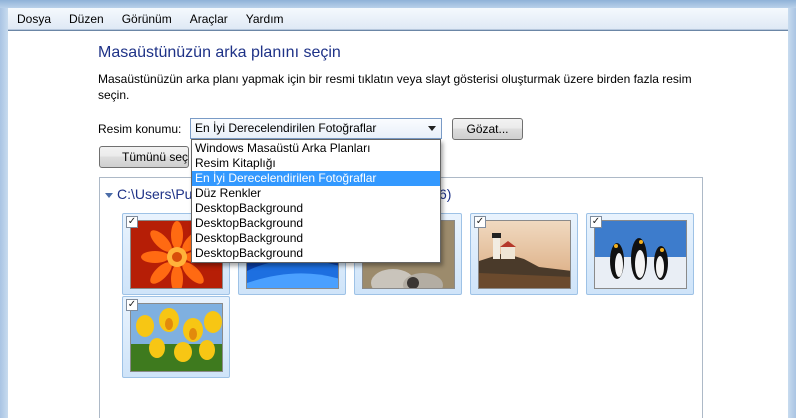 The image size is (796, 418). I want to click on picture-location-label: Resim konumu:, so click(140, 129).